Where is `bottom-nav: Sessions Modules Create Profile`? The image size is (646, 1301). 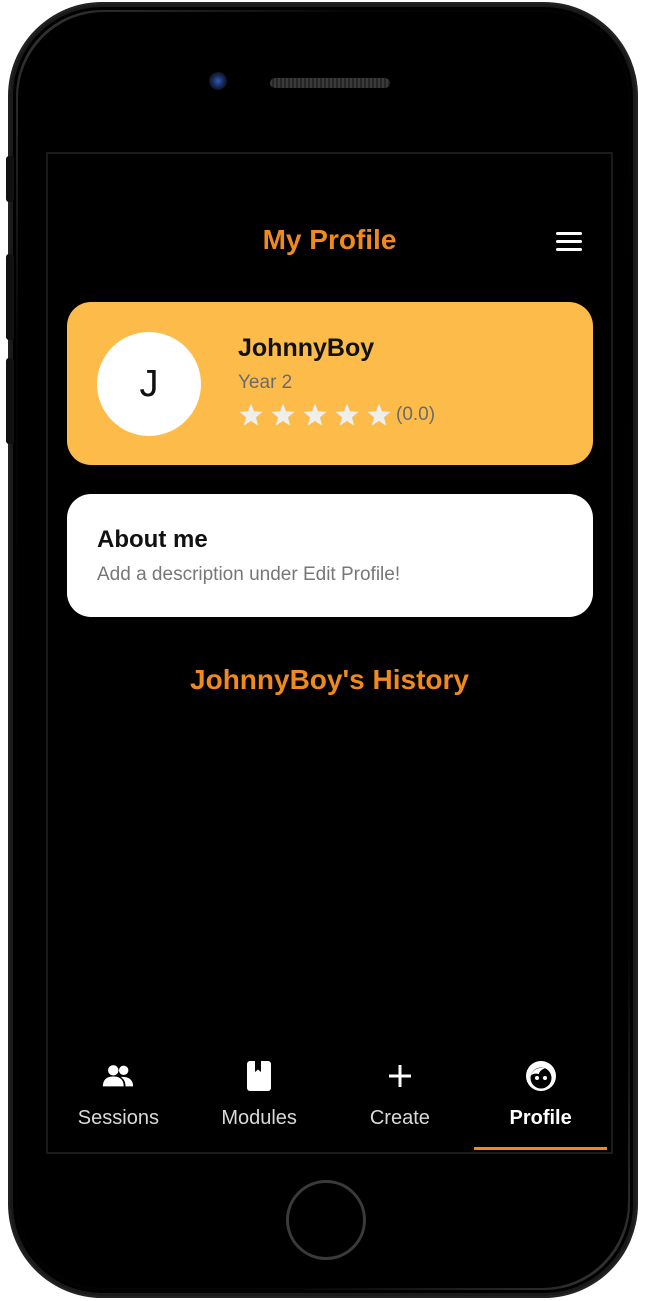
bottom-nav: Sessions Modules Create Profile is located at coordinates (329, 1100).